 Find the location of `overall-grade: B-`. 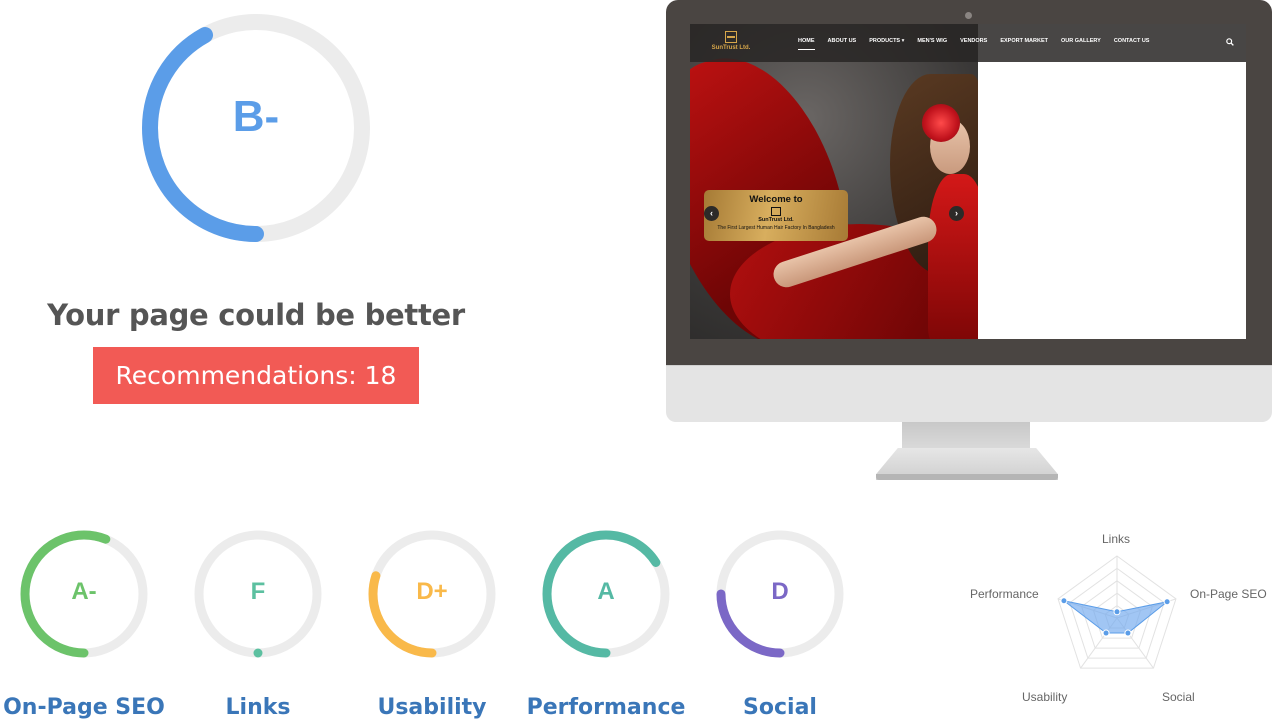

overall-grade: B- is located at coordinates (256, 116).